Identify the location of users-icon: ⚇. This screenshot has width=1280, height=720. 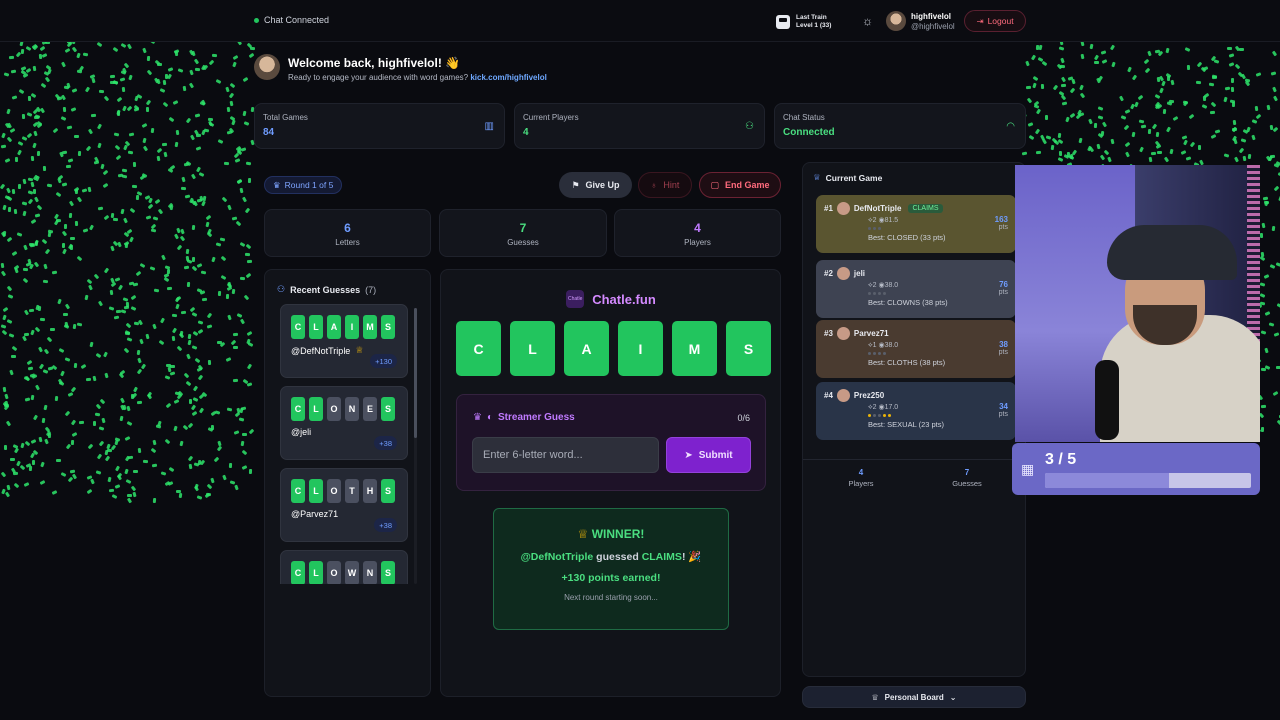
(281, 289).